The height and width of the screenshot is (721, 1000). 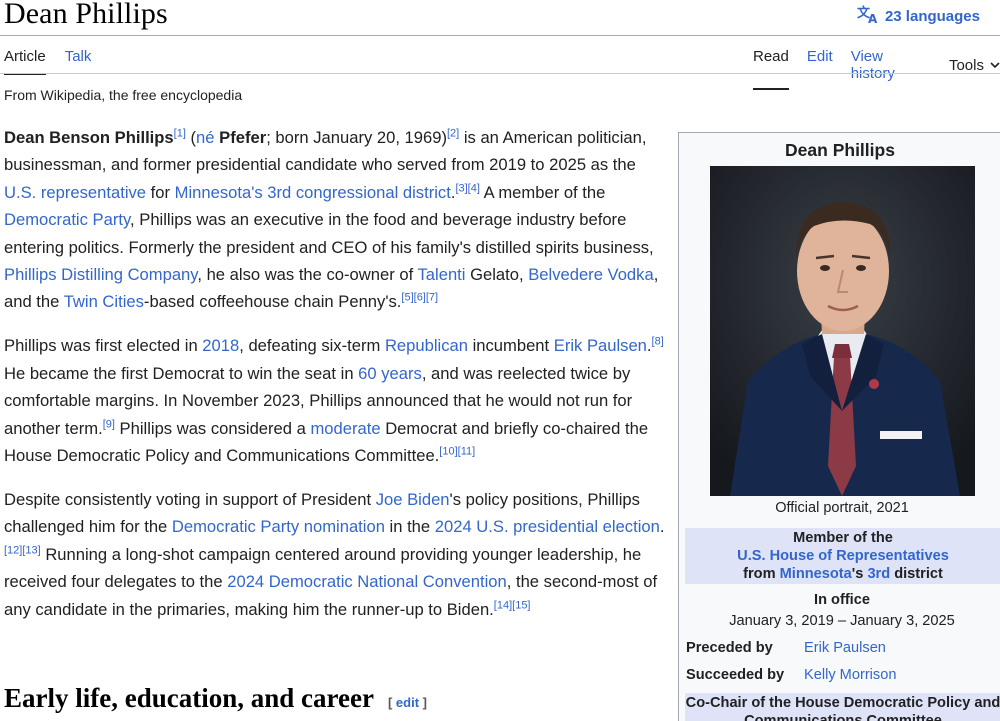 What do you see at coordinates (995, 64) in the screenshot?
I see `chevron-down-icon` at bounding box center [995, 64].